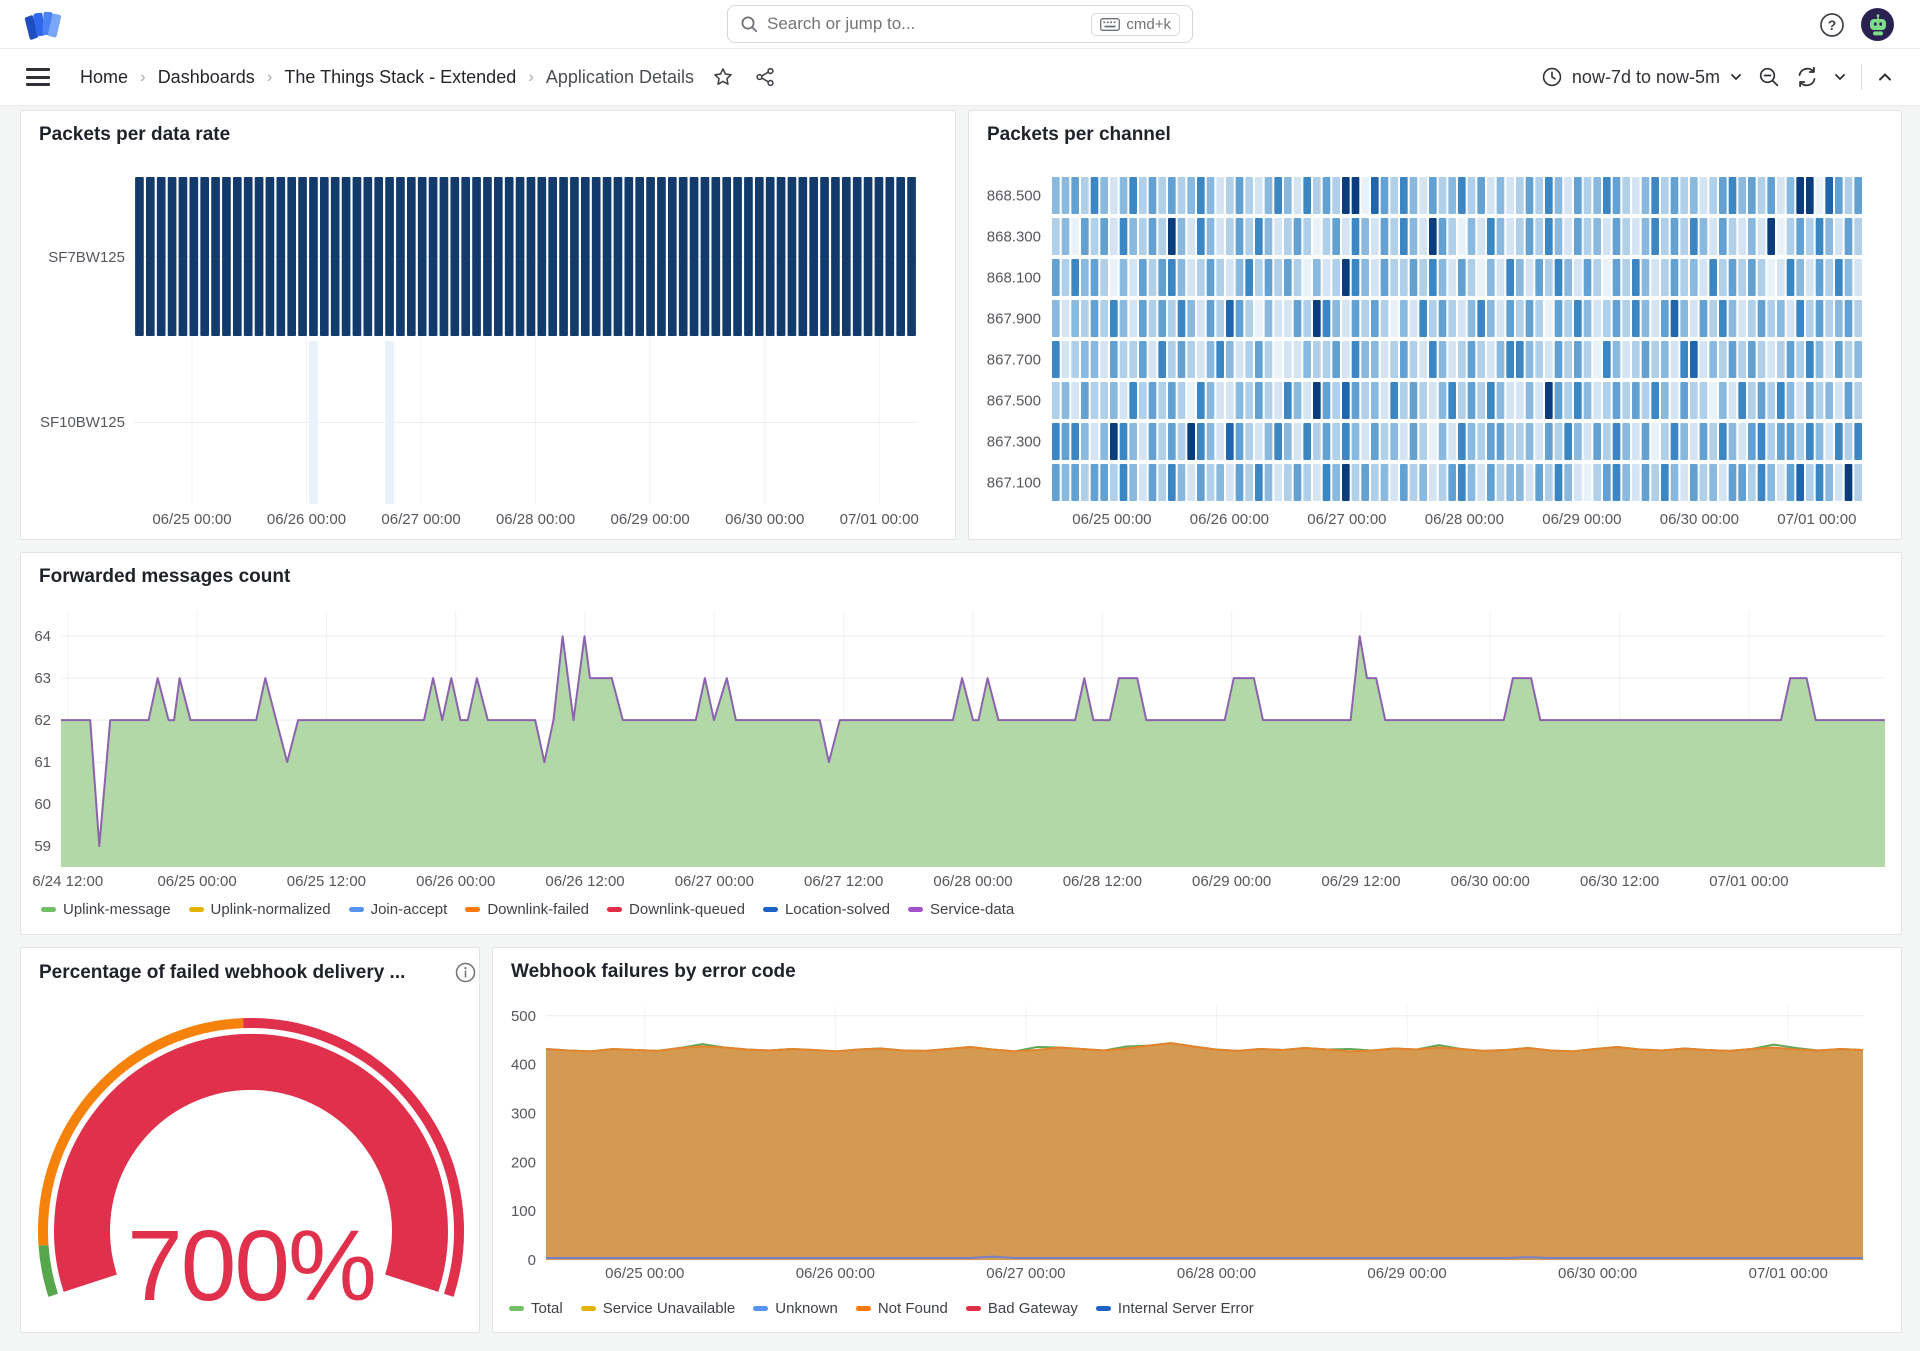 Image resolution: width=1920 pixels, height=1351 pixels. Describe the element at coordinates (104, 77) in the screenshot. I see `breadcrumb-home: Home` at that location.